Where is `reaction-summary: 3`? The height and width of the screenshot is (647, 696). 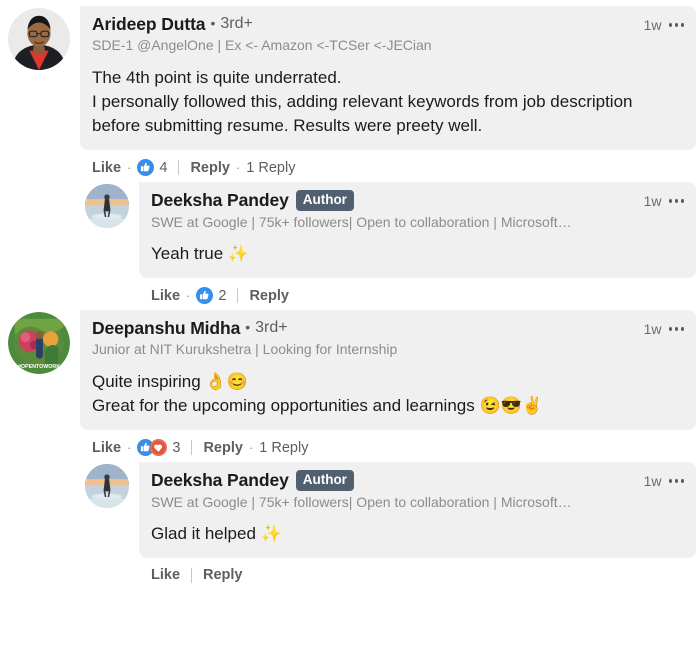
reaction-summary: 3 is located at coordinates (158, 447).